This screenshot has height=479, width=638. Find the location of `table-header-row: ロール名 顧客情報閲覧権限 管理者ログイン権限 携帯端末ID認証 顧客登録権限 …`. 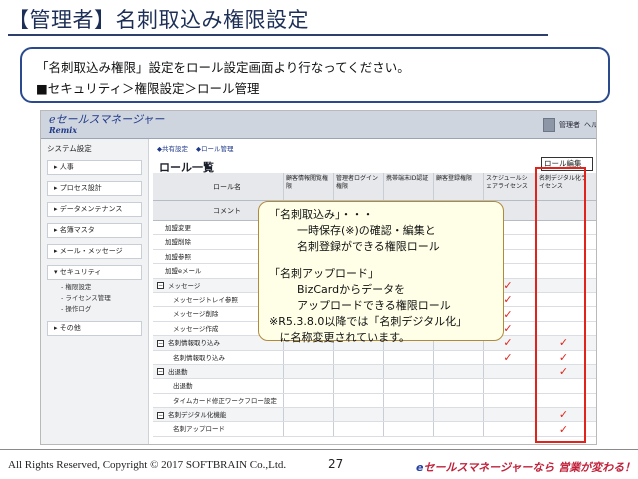

table-header-row: ロール名 顧客情報閲覧権限 管理者ログイン権限 携帯端末ID認証 顧客登録権限 … is located at coordinates (374, 187).